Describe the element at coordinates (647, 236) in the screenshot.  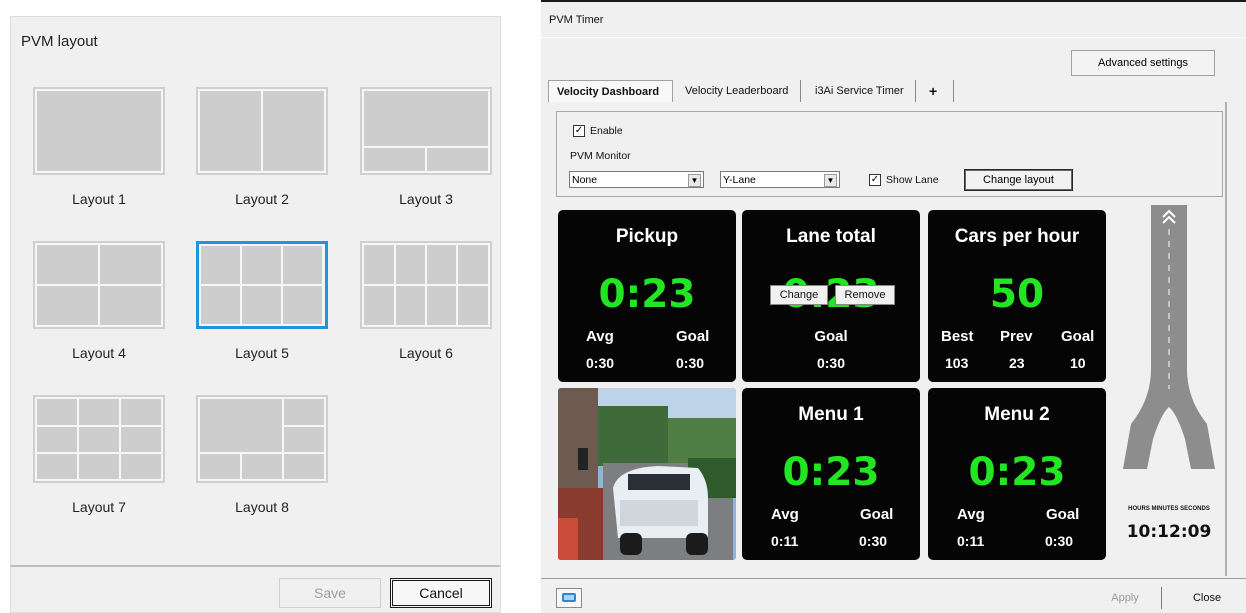
I see `tile-title: Pickup` at that location.